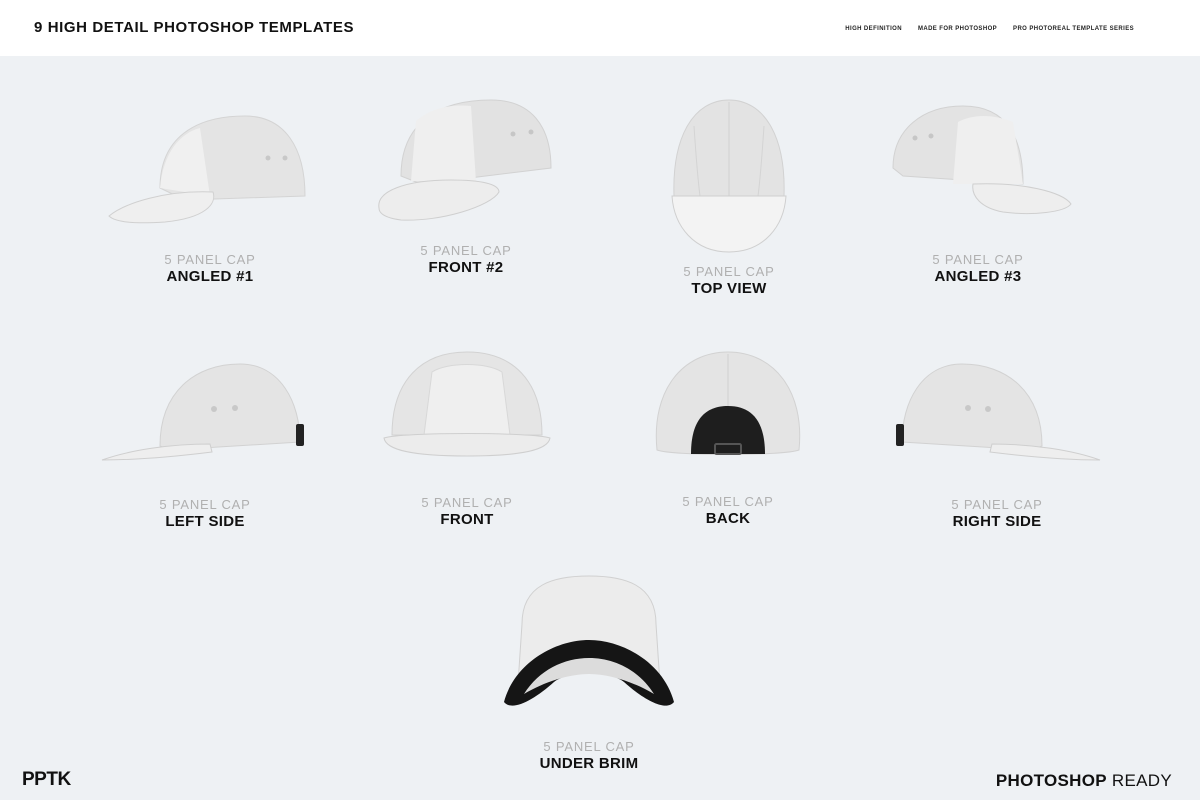 Image resolution: width=1200 pixels, height=800 pixels. I want to click on cap-name: LEFT SIDE, so click(205, 521).